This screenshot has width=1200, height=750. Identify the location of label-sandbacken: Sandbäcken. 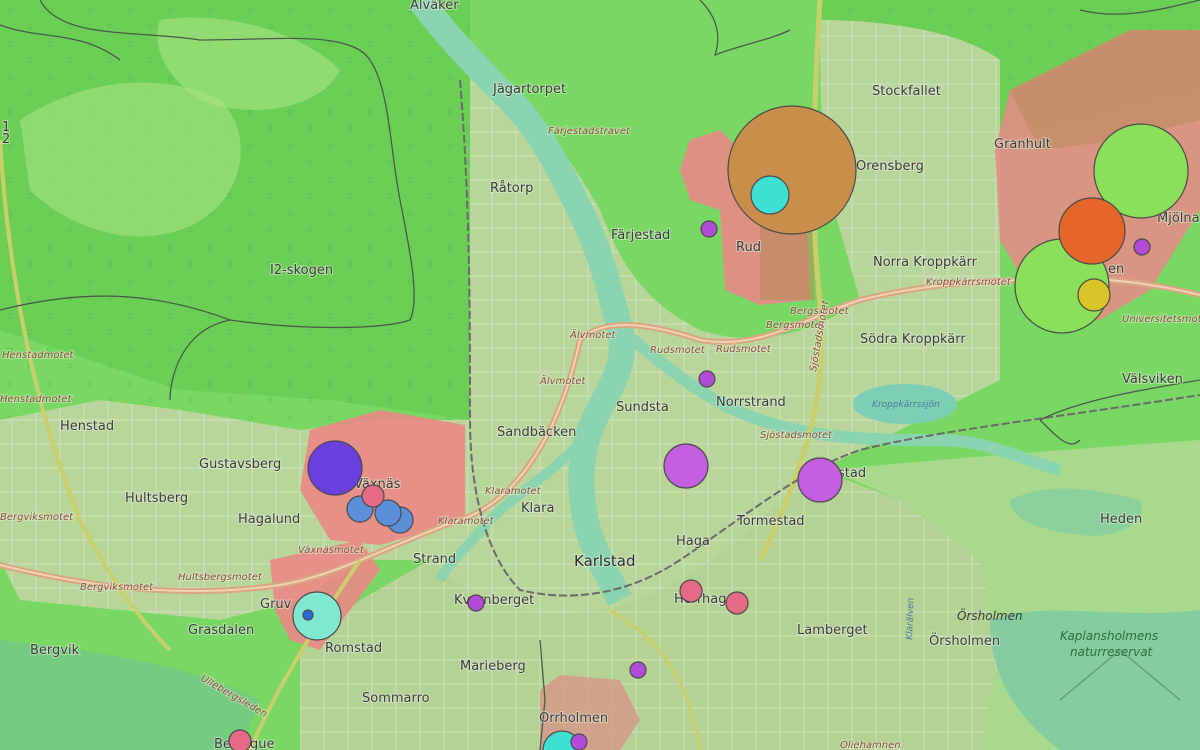
(536, 432).